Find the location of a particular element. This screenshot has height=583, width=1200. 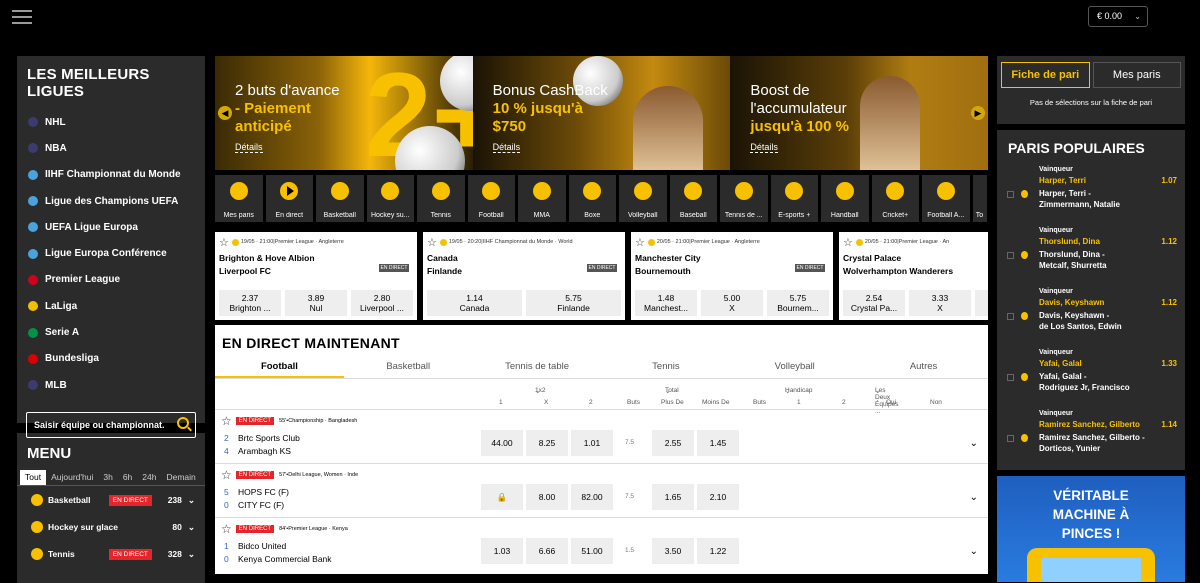

odds-button: 8.25 is located at coordinates (547, 443).